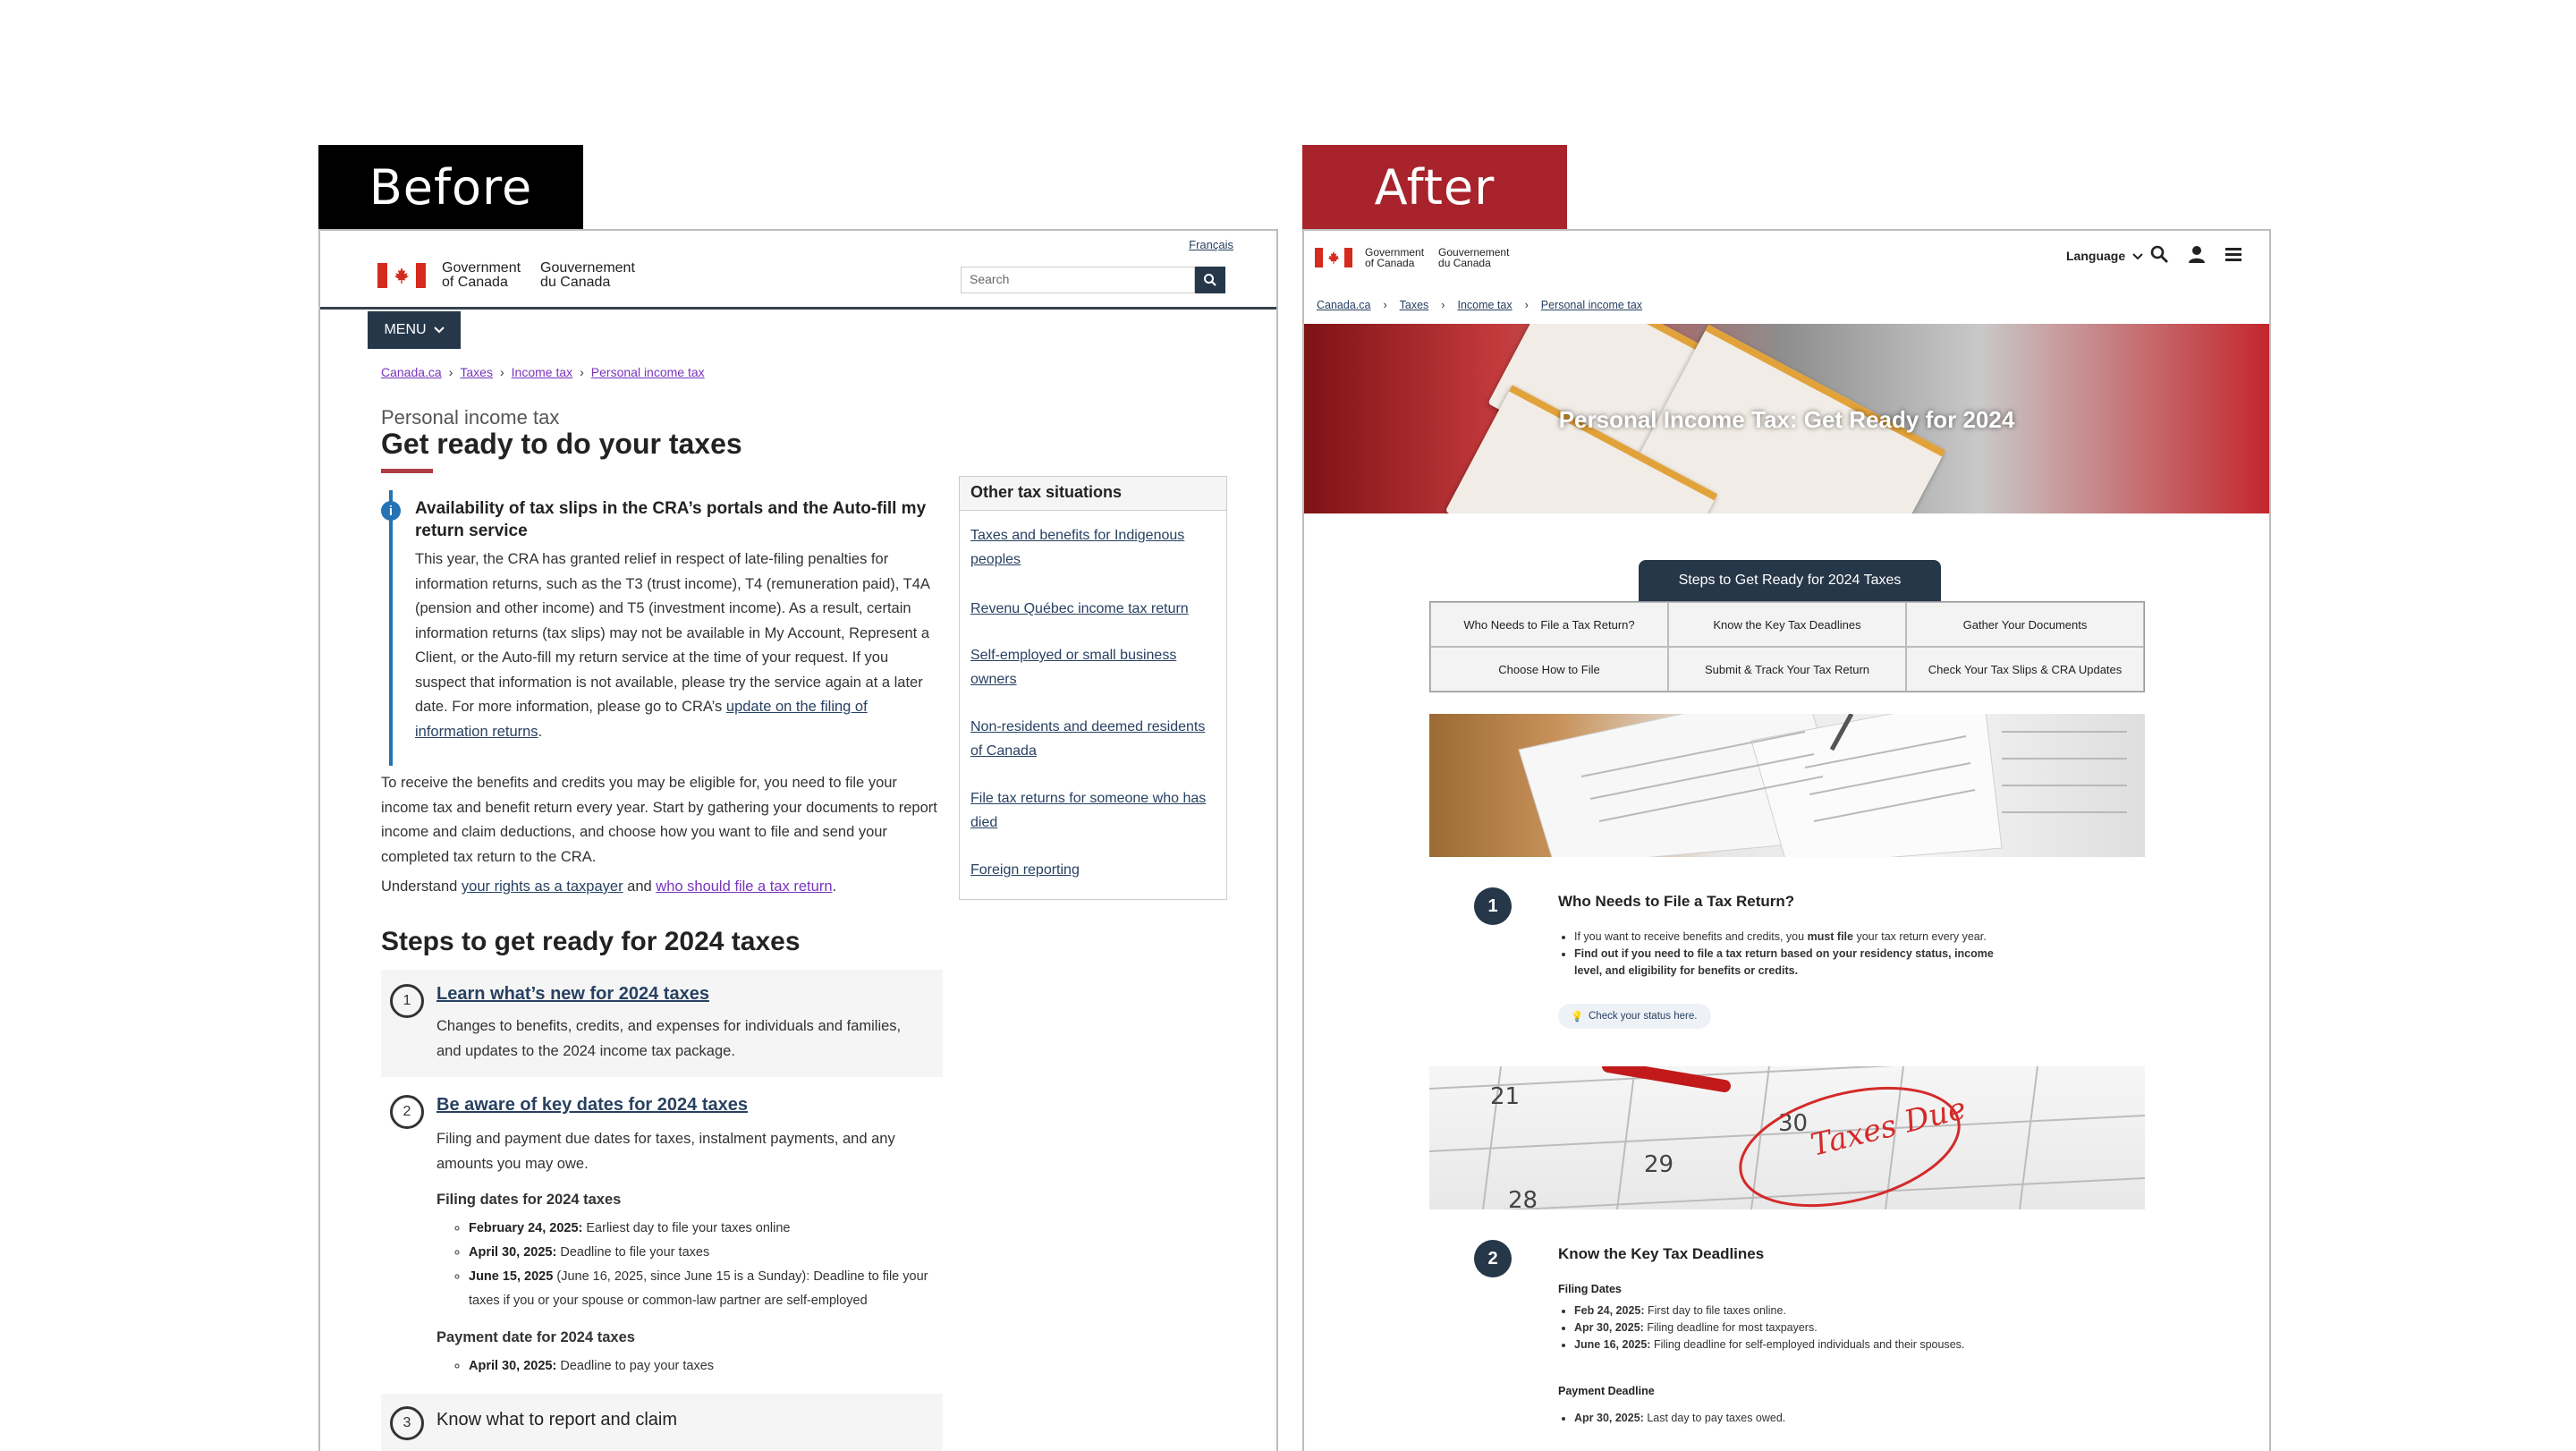 Image resolution: width=2576 pixels, height=1451 pixels. I want to click on calendar-day-28: 28, so click(1523, 1198).